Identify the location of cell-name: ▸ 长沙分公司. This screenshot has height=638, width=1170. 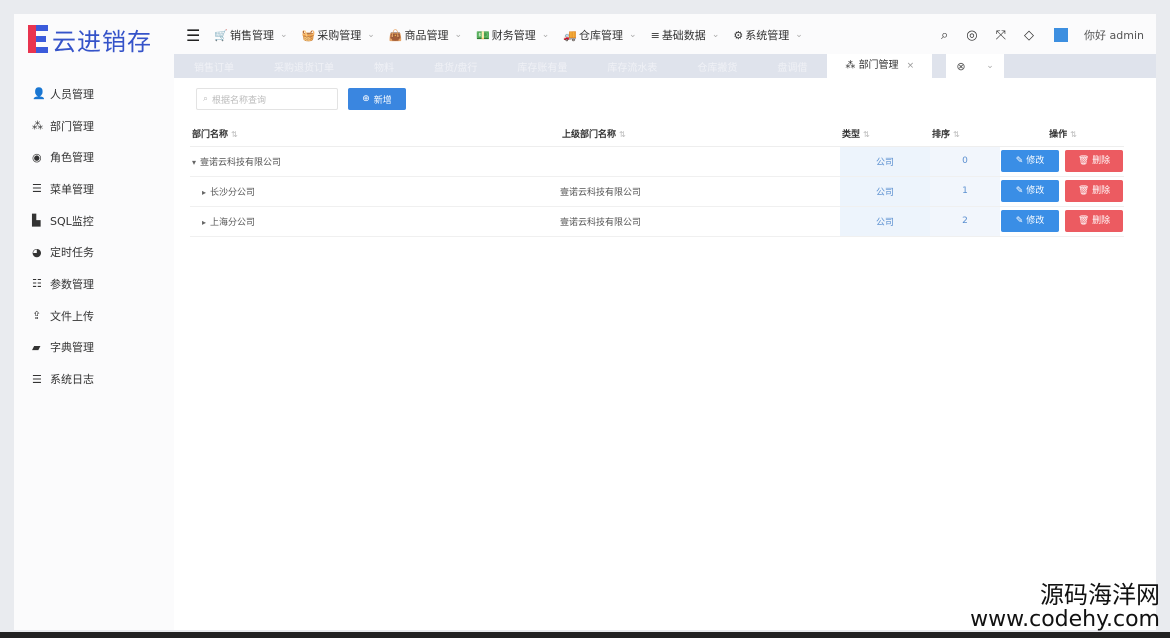
(375, 191).